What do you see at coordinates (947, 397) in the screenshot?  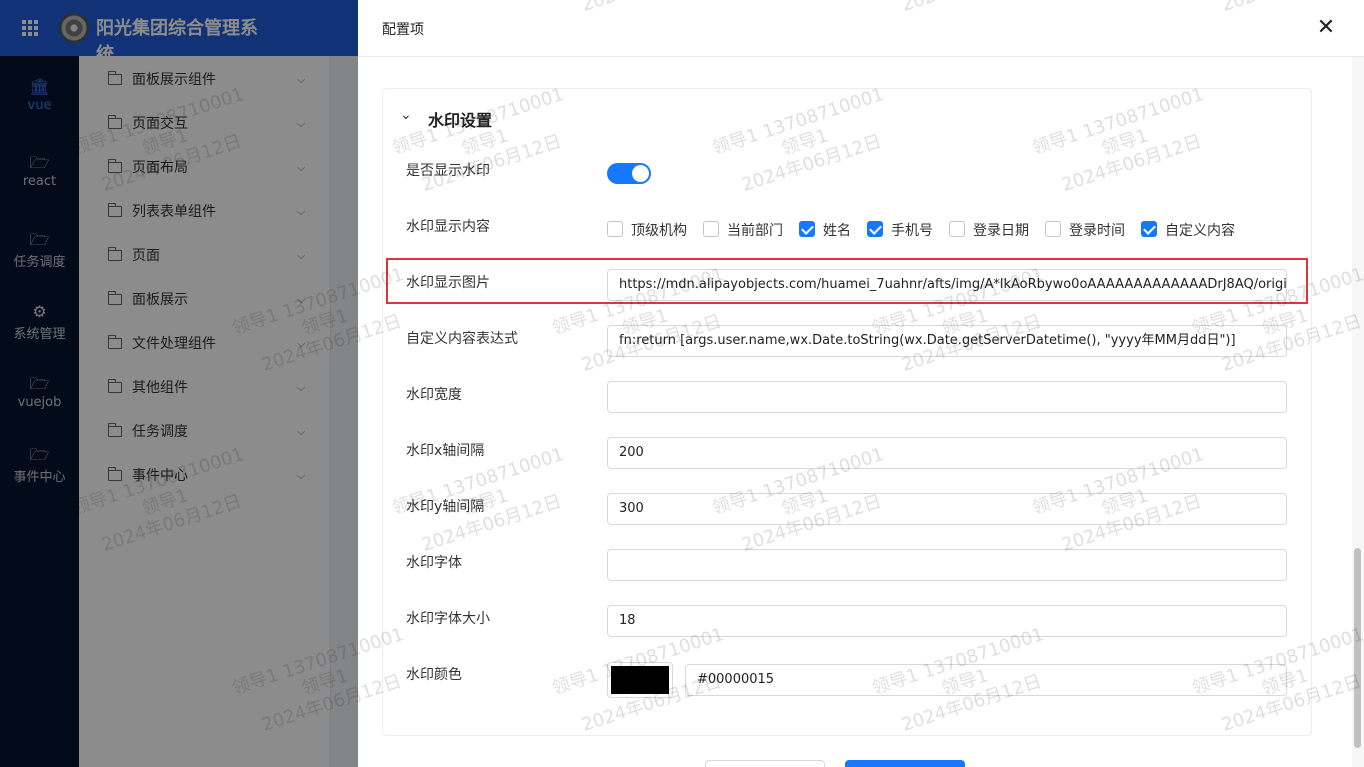 I see `width-input` at bounding box center [947, 397].